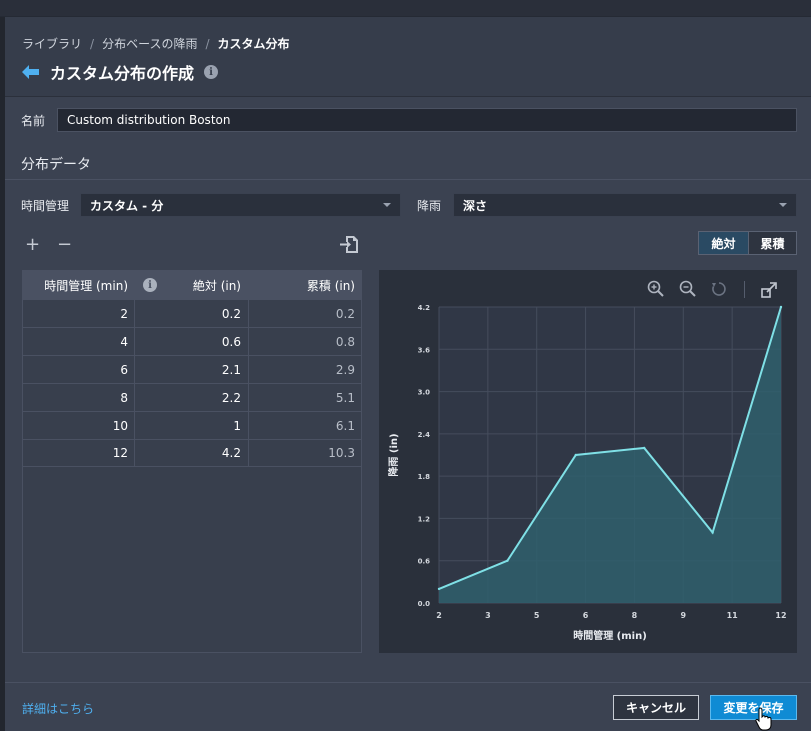 The image size is (811, 731). I want to click on y-axis-label: 降雨 (in), so click(393, 454).